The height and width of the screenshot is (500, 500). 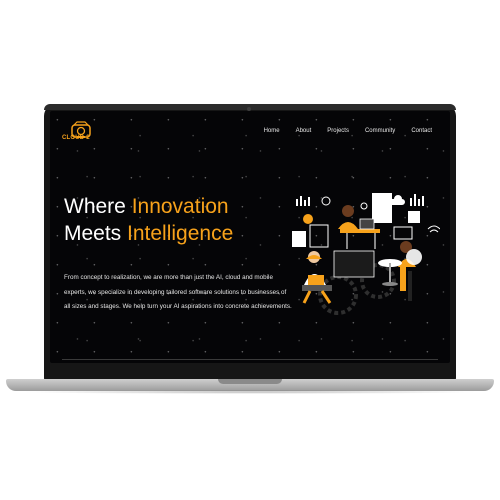 I want to click on nav-community: Community, so click(x=380, y=131).